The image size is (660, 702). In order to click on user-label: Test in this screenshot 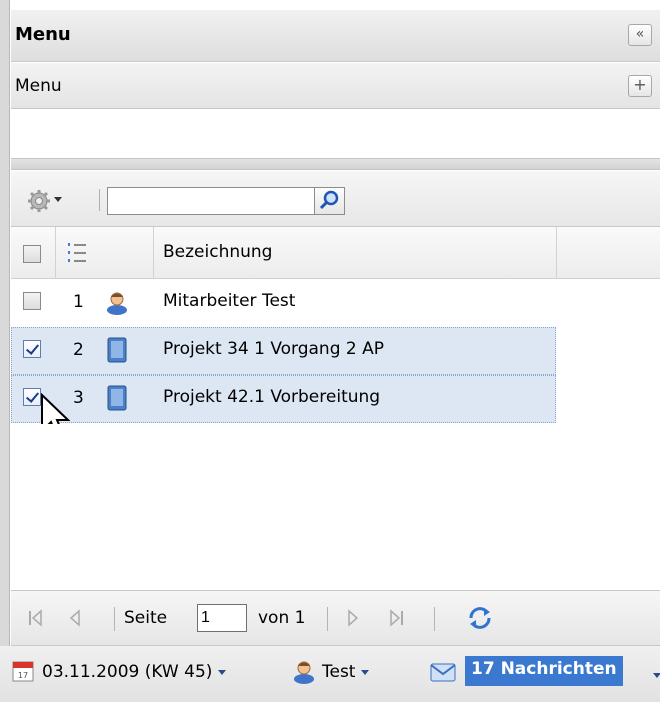, I will do `click(339, 672)`.